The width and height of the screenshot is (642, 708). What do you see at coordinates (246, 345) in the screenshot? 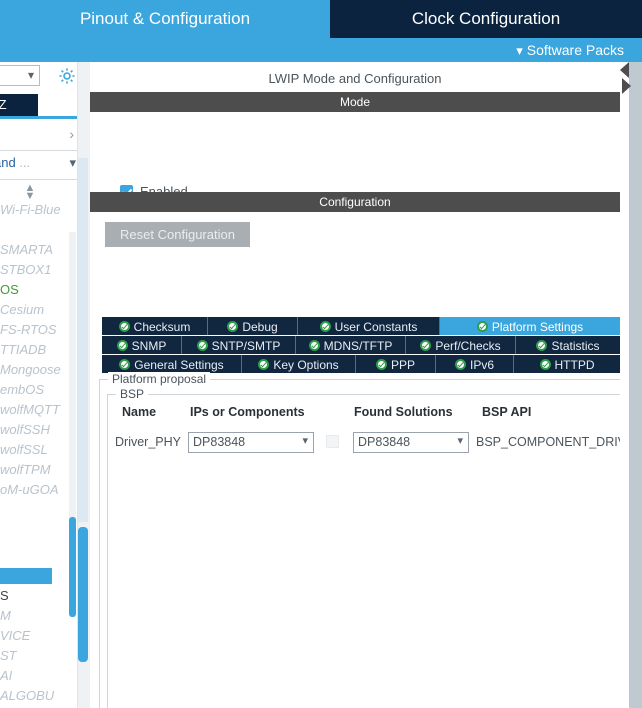
I see `tab-label: SNTP/SMTP` at bounding box center [246, 345].